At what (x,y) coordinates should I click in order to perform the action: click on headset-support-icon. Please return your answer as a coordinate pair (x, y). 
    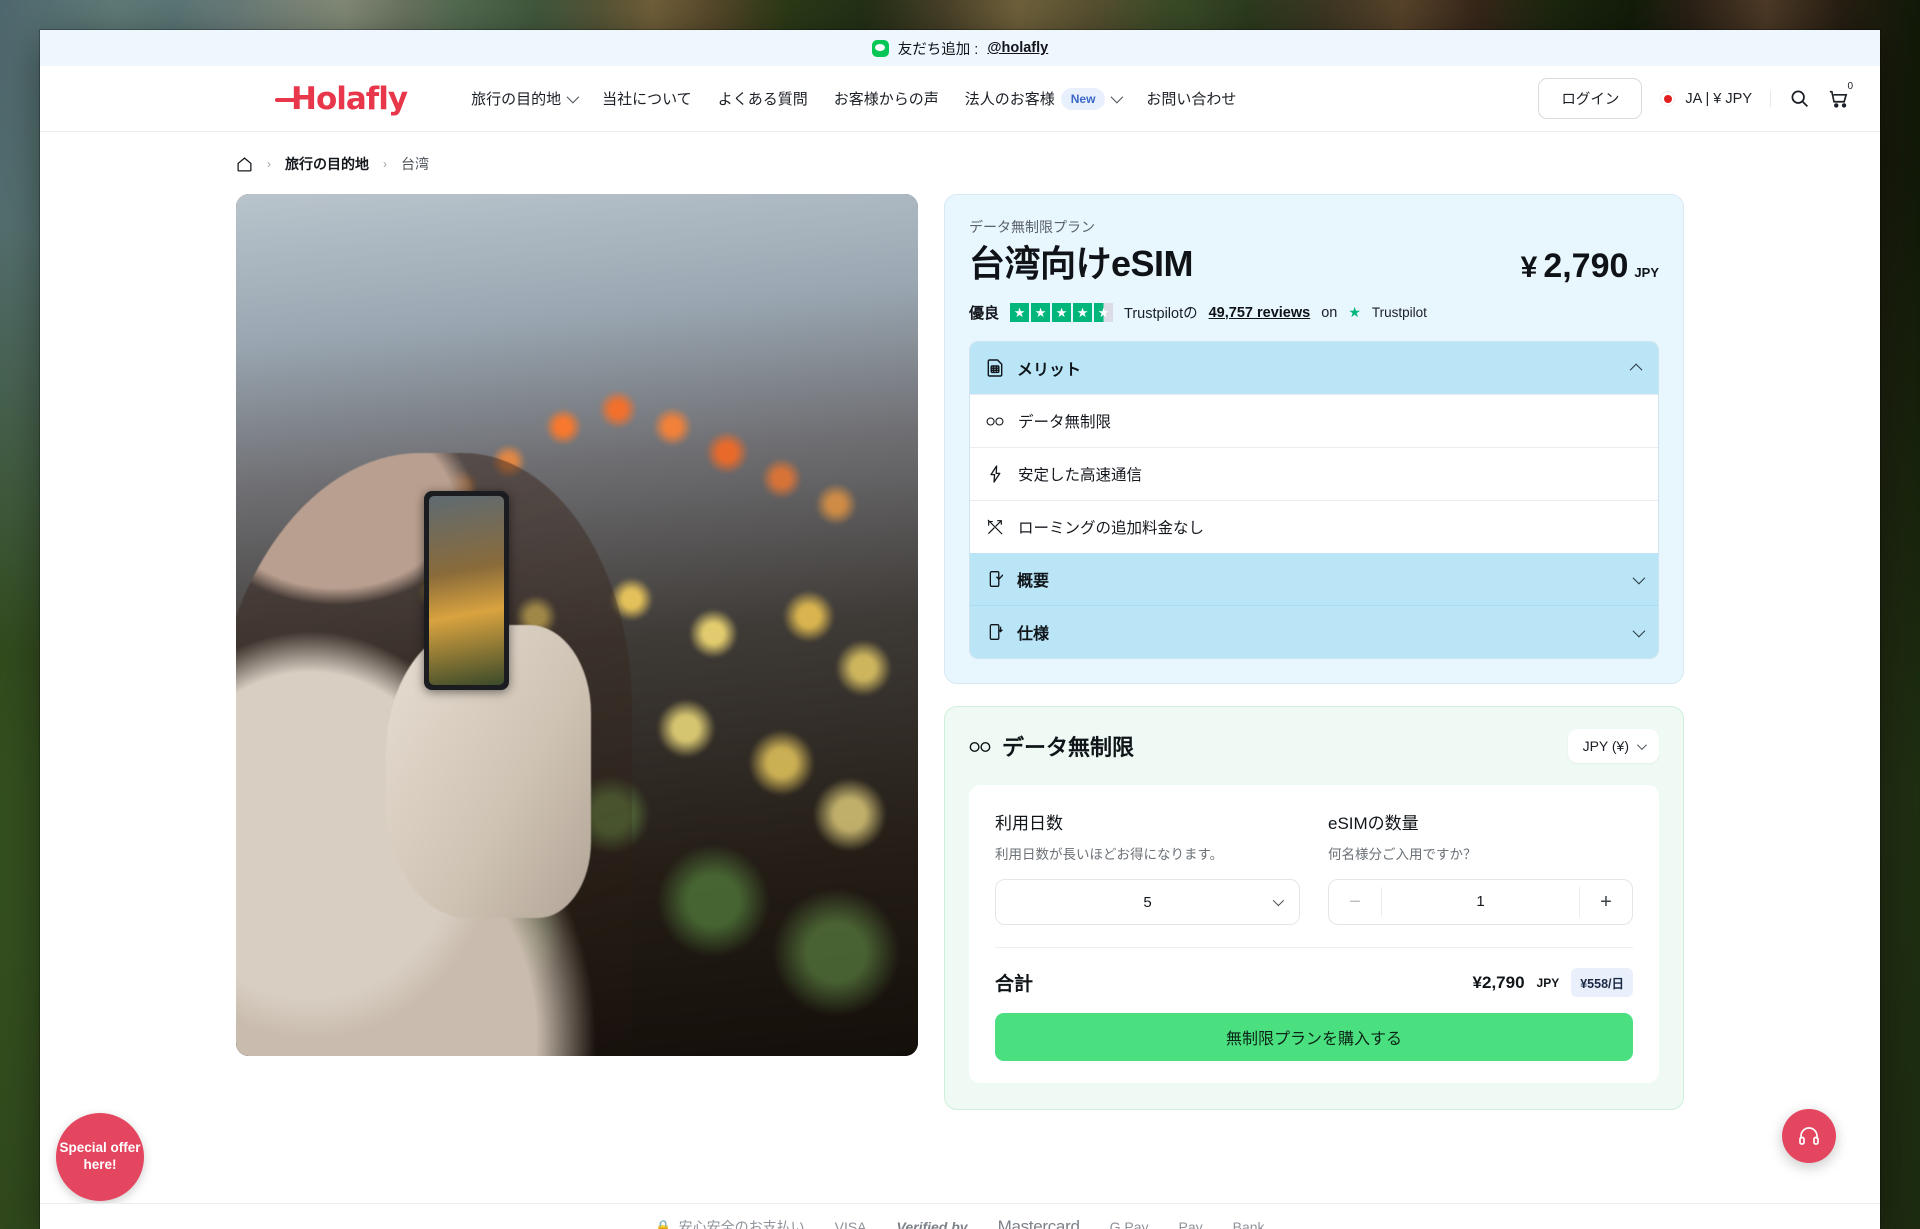
    Looking at the image, I should click on (1809, 1136).